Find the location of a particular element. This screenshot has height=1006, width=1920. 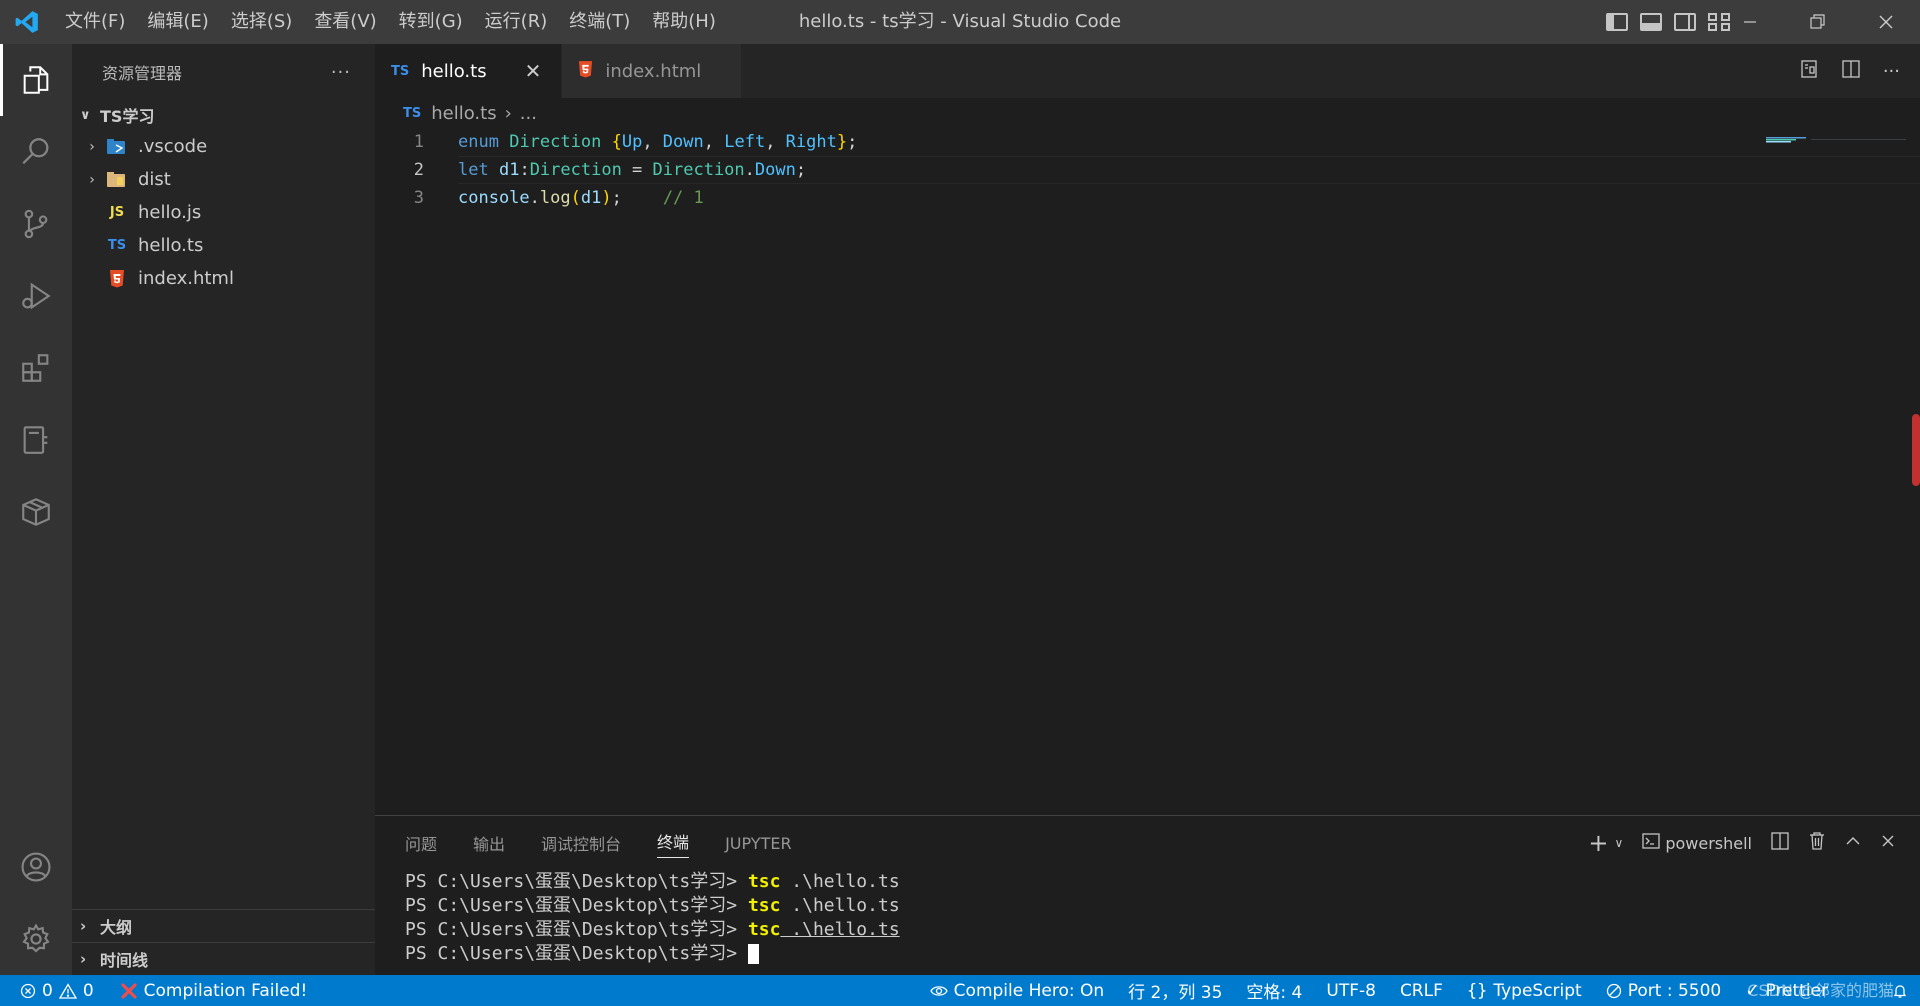

notifications-icon is located at coordinates (1900, 991).